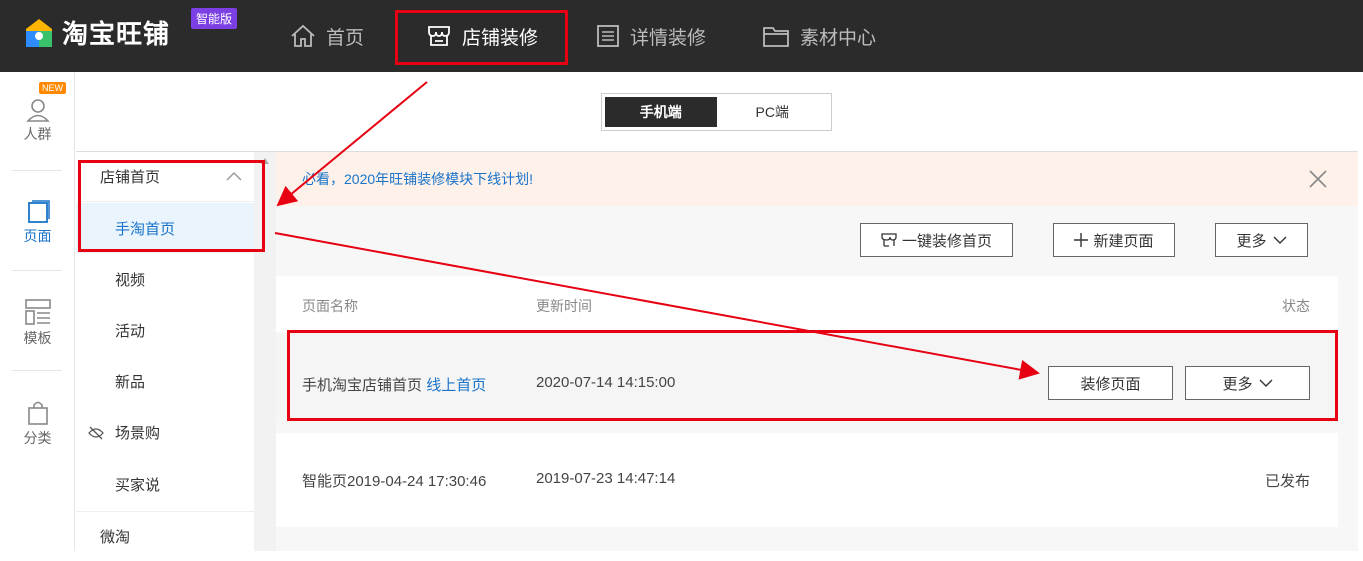  I want to click on arrow-to-subnav, so click(352, 144).